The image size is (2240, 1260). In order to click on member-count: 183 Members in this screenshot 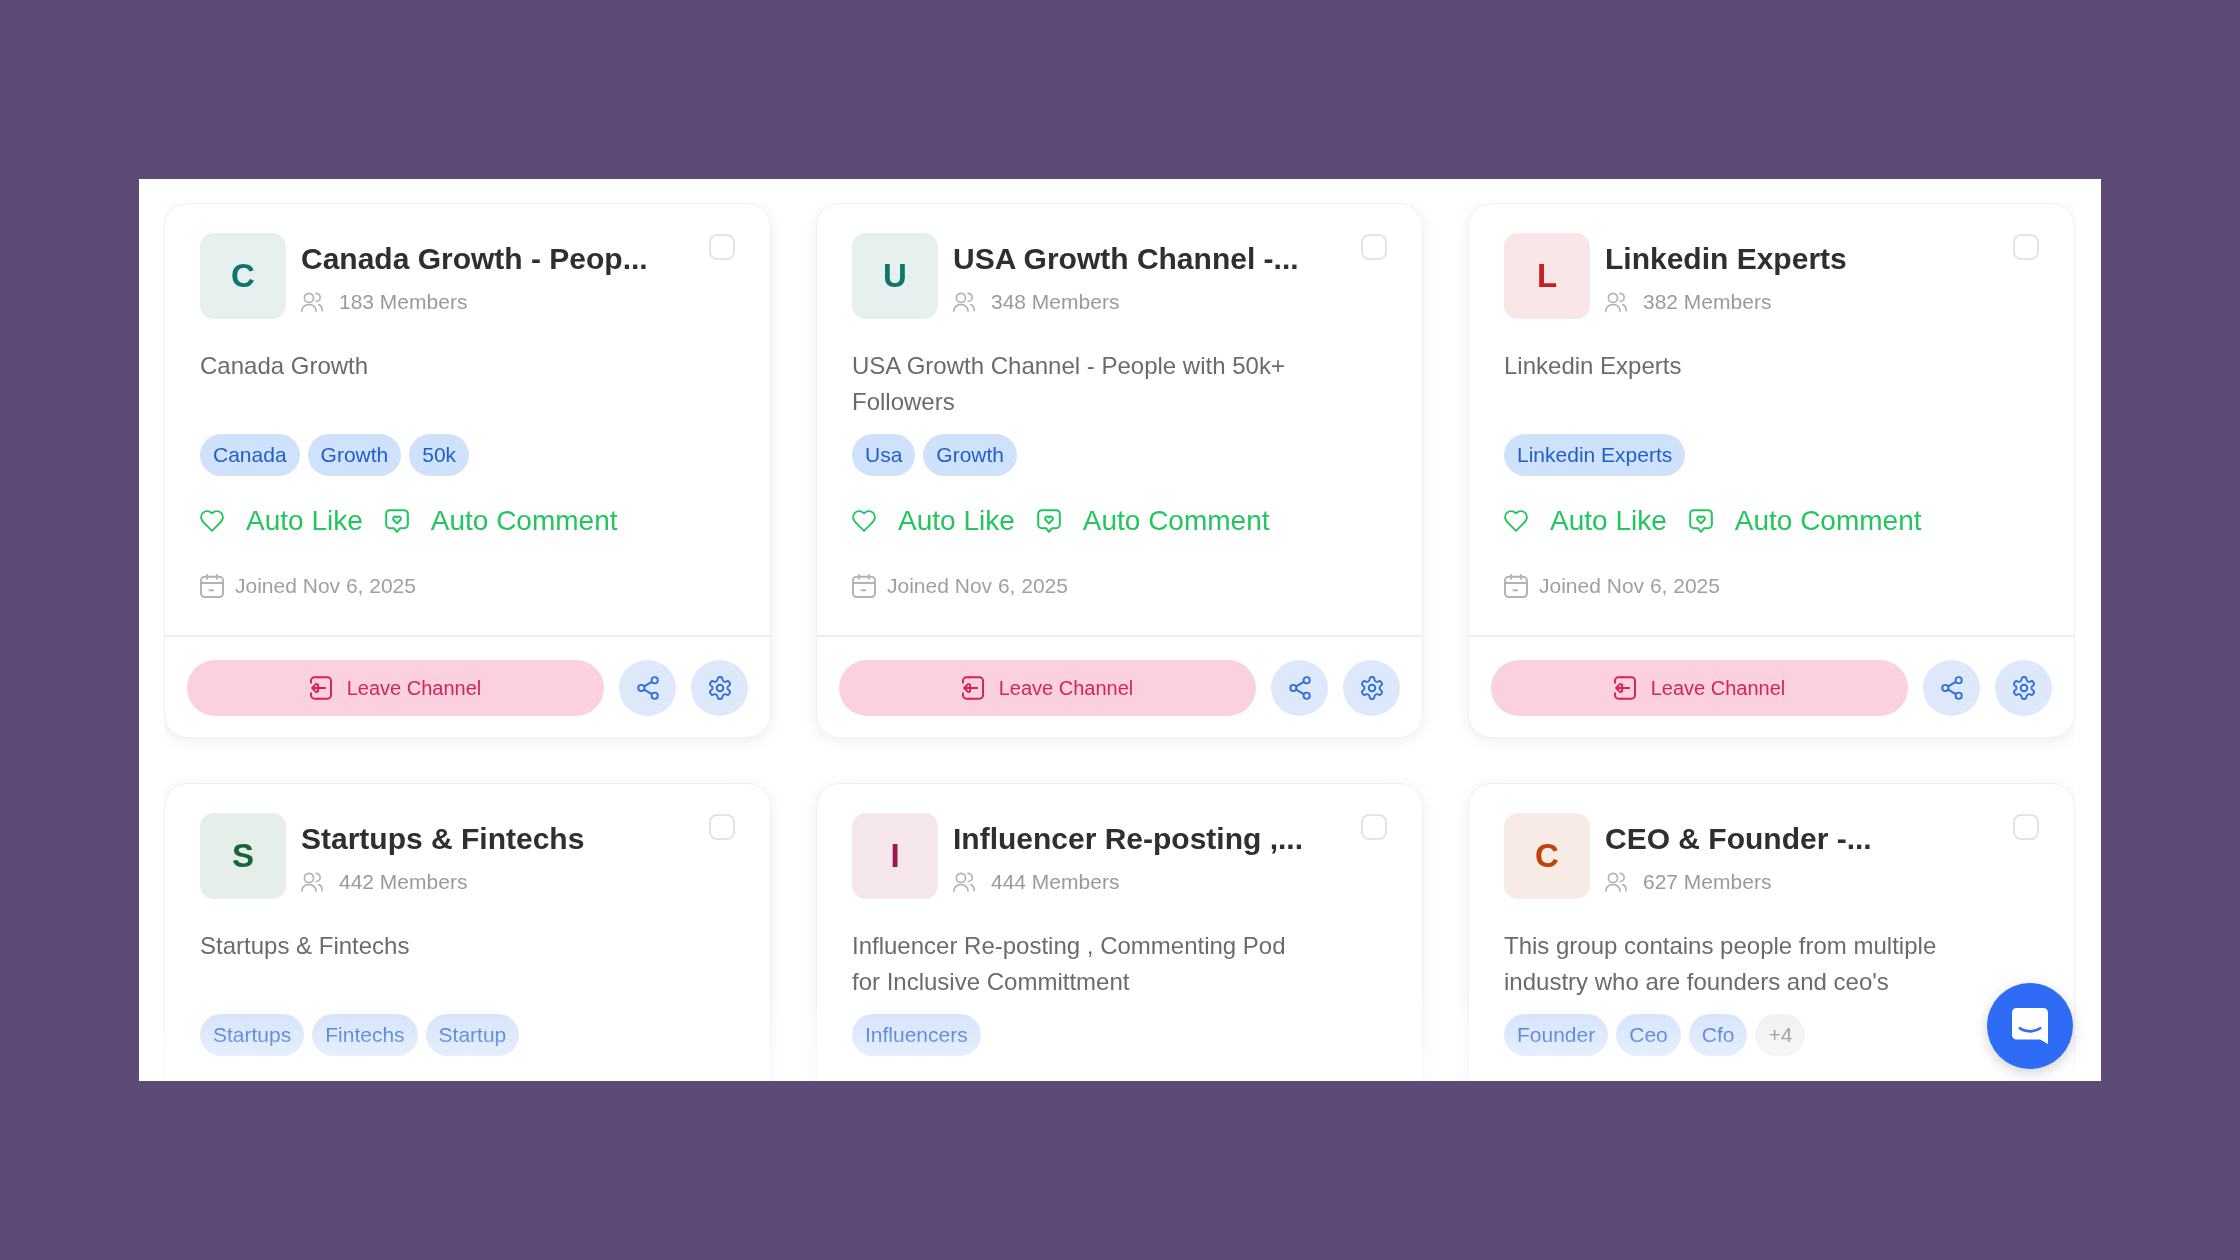, I will do `click(403, 302)`.